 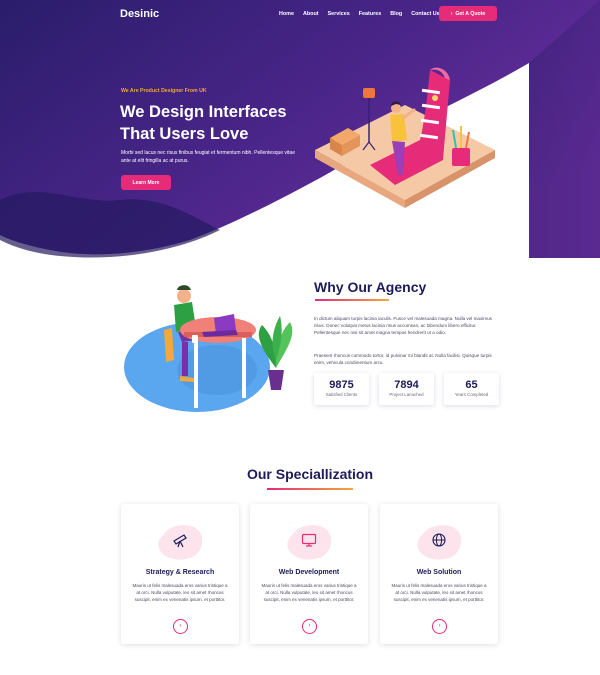 I want to click on specialization-title: Our Speciallization, so click(x=310, y=474).